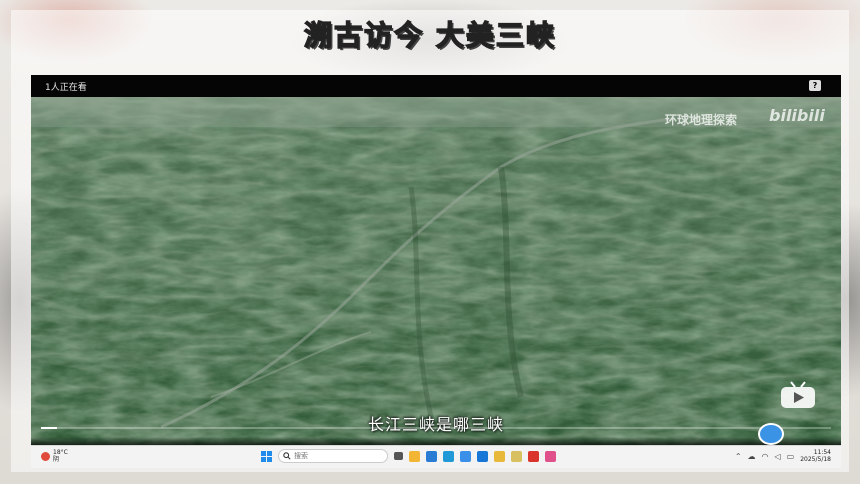  What do you see at coordinates (66, 88) in the screenshot?
I see `viewer-count: 1人正在看` at bounding box center [66, 88].